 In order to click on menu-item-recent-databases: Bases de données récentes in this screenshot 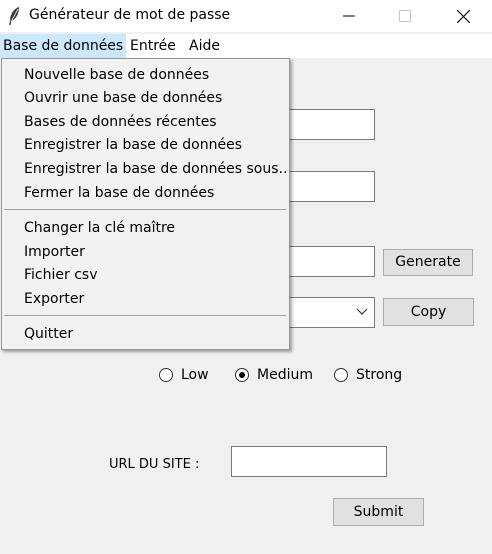, I will do `click(120, 122)`.